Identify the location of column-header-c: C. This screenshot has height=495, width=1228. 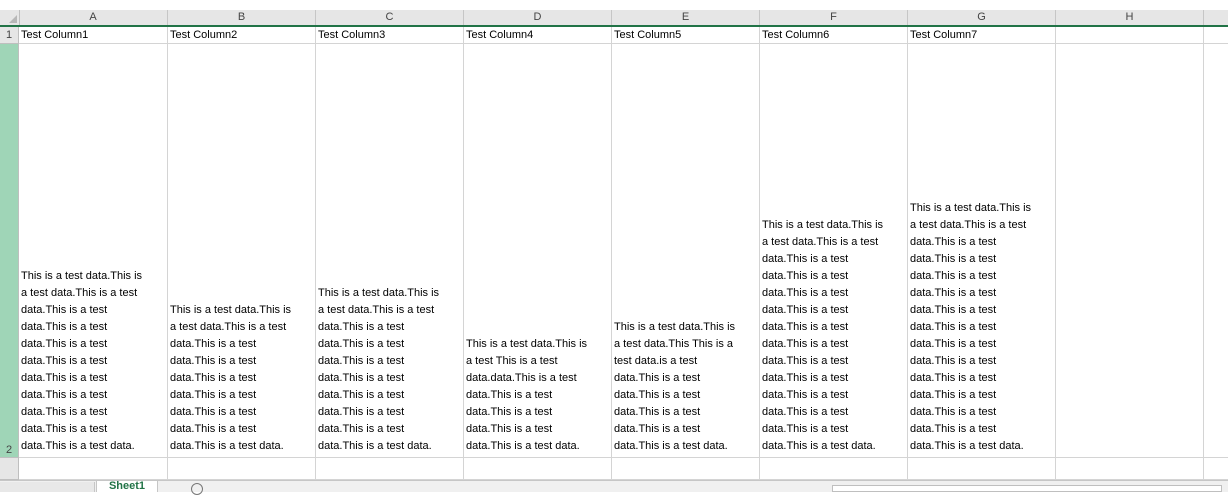
(390, 17).